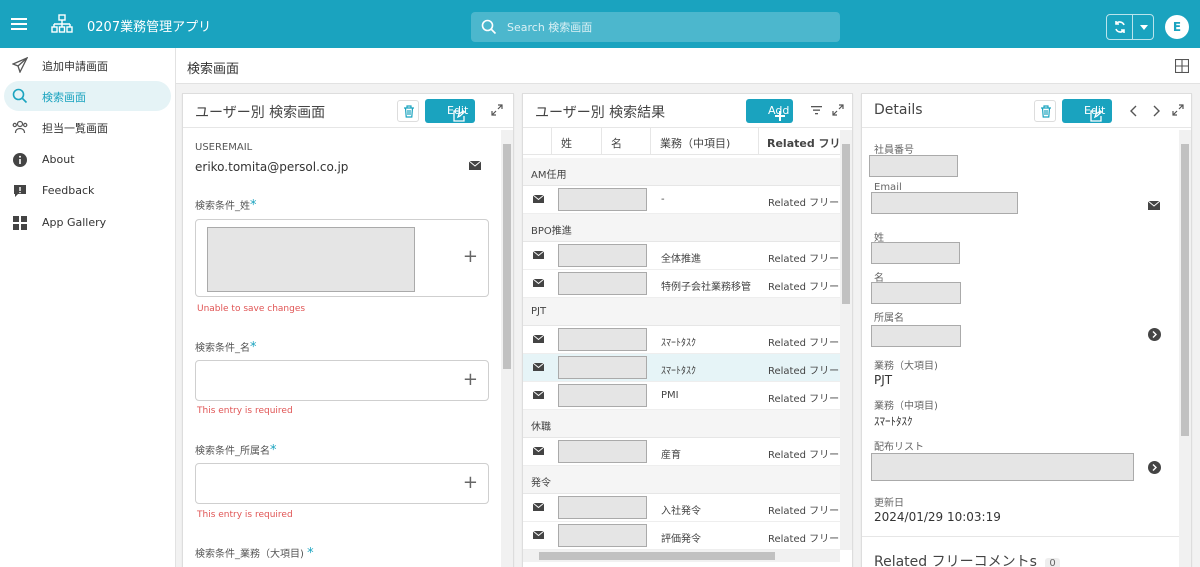 Image resolution: width=1200 pixels, height=567 pixels. What do you see at coordinates (686, 396) in the screenshot?
I see `table-row: PMI Related フリーコ` at bounding box center [686, 396].